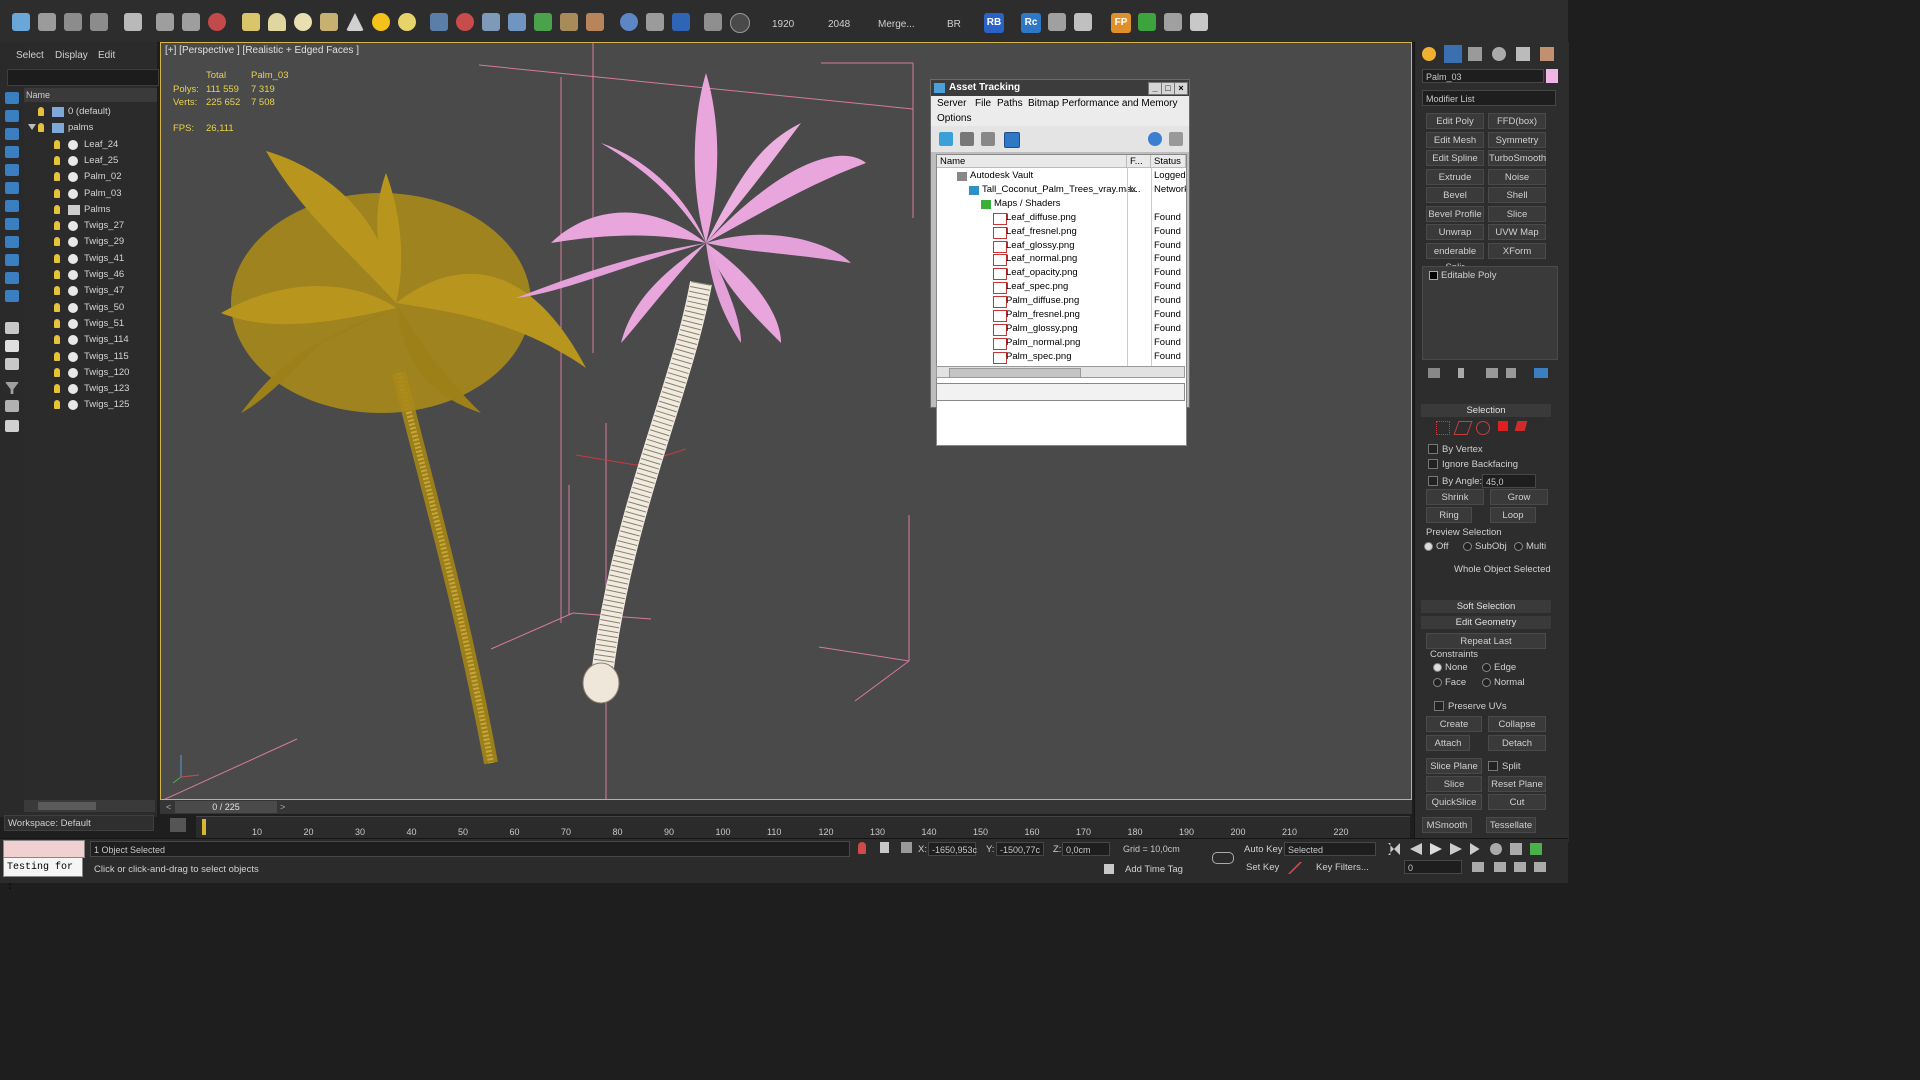 The image size is (1920, 1080). What do you see at coordinates (1503, 426) in the screenshot?
I see `polygon-level-icon` at bounding box center [1503, 426].